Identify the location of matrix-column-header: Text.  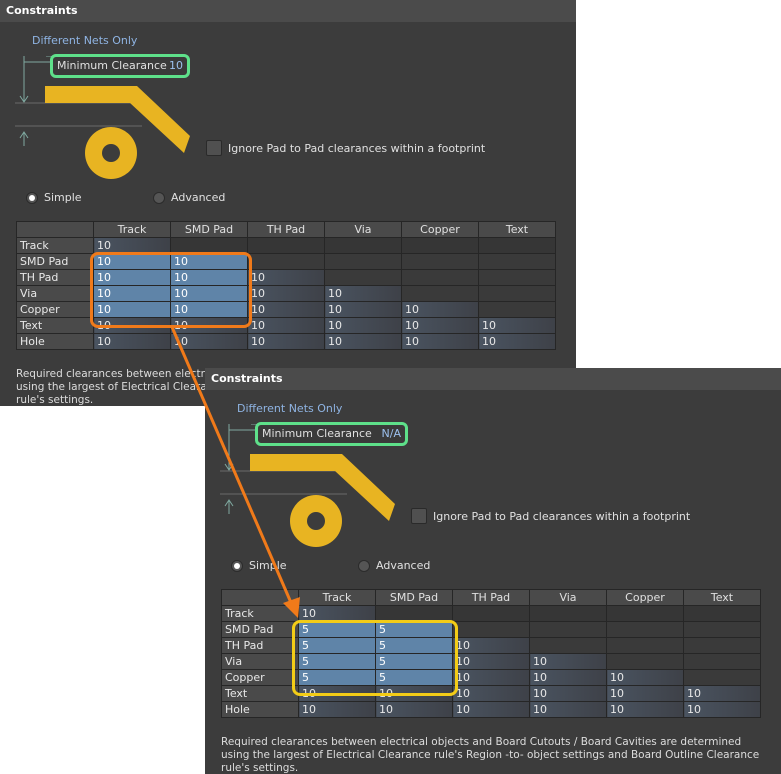
(517, 229).